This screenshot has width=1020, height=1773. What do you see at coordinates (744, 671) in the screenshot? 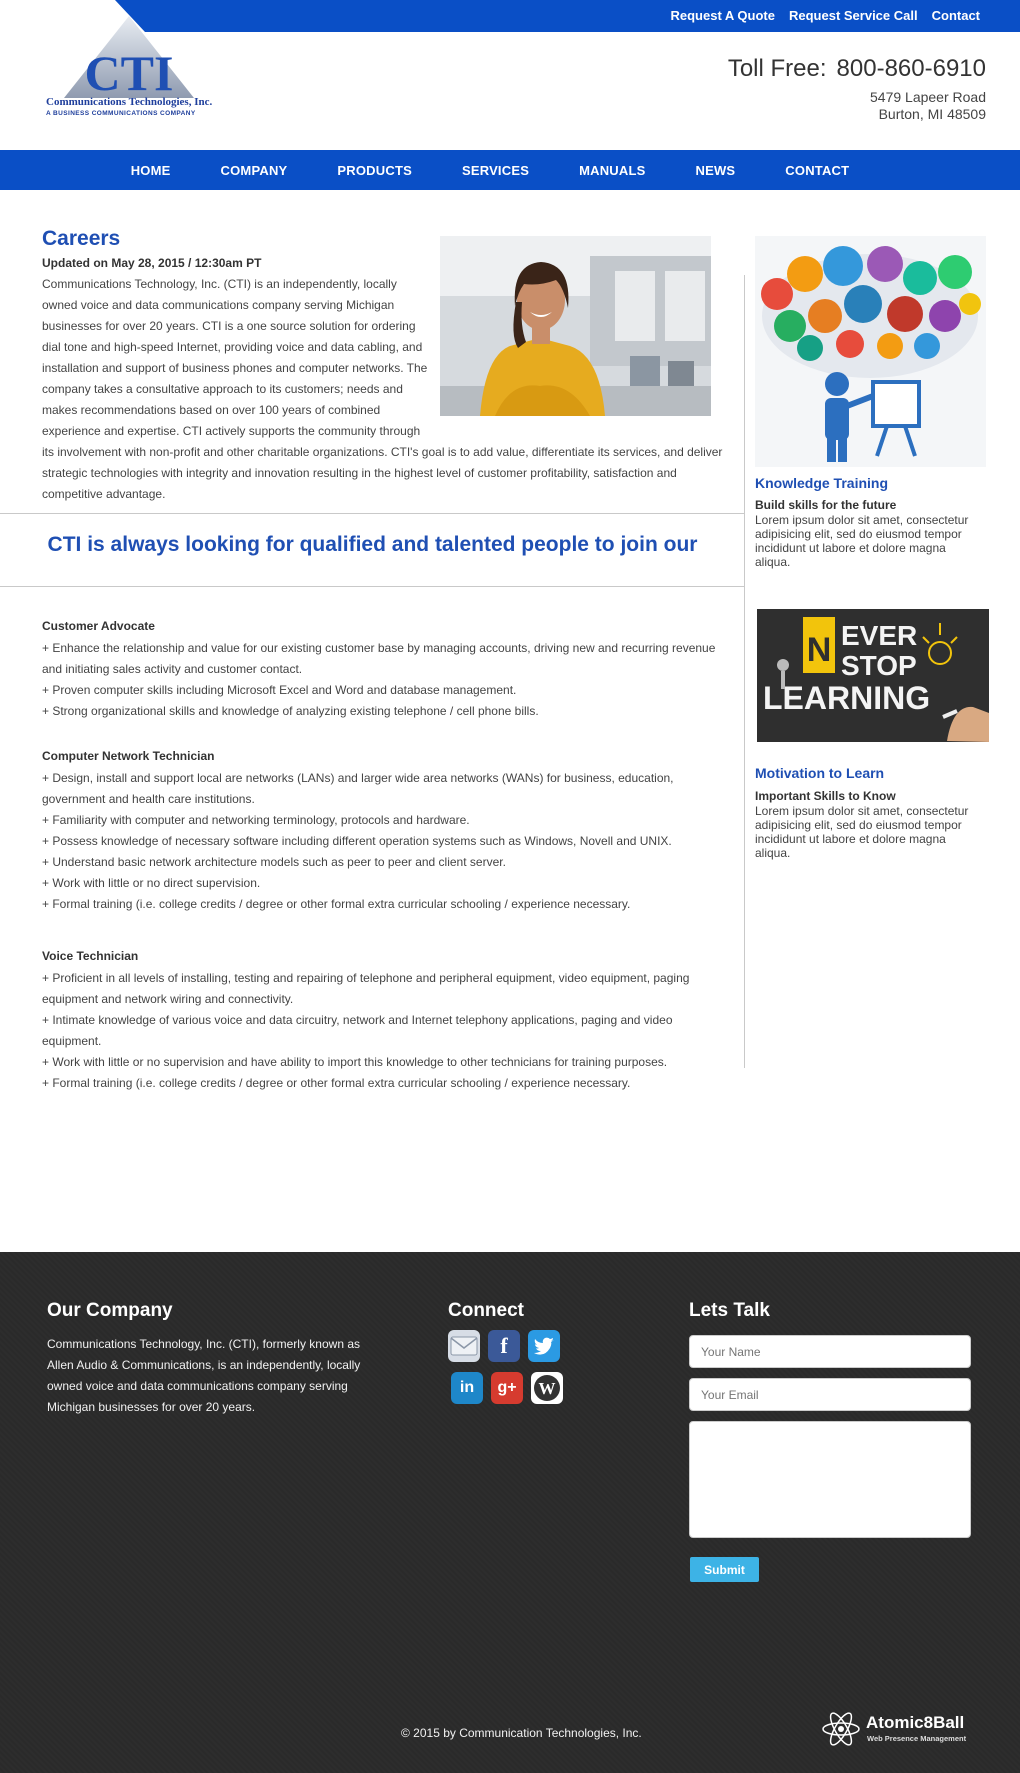
I see `content-sidebar-divider` at bounding box center [744, 671].